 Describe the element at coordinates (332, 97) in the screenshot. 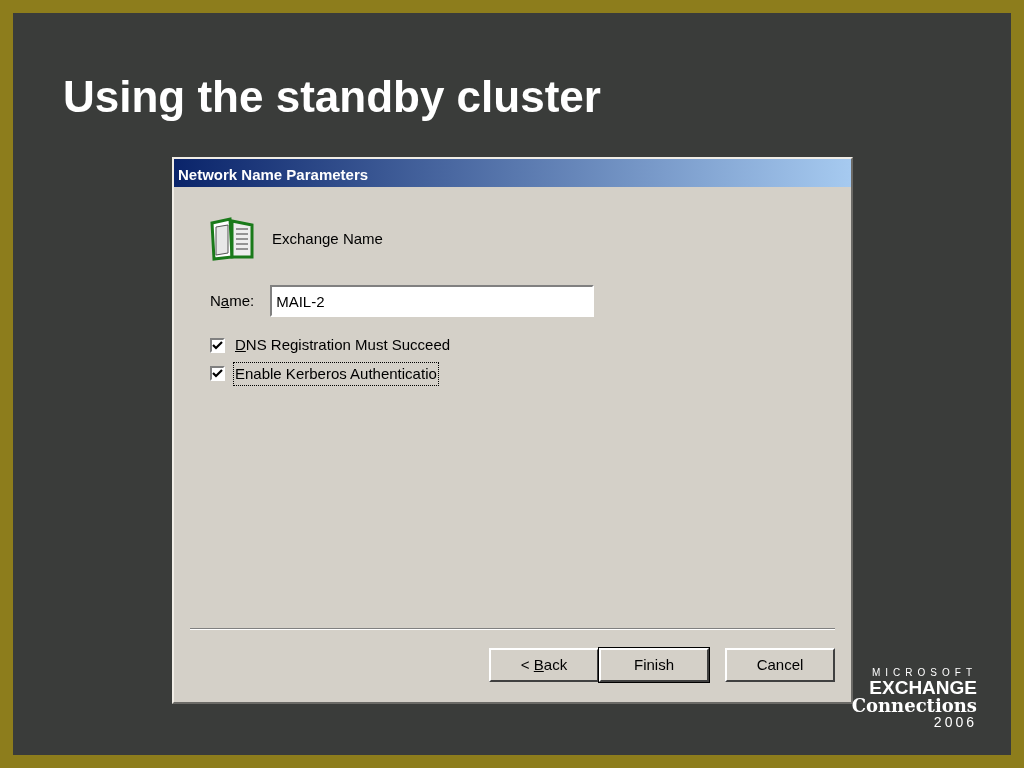

I see `slide-title: Using the standby cluster` at that location.